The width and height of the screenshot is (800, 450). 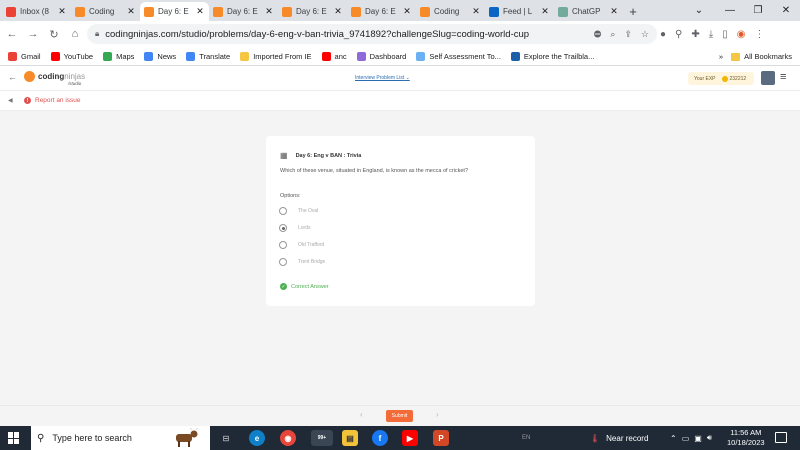 What do you see at coordinates (298, 211) in the screenshot?
I see `option-row: The Oval` at bounding box center [298, 211].